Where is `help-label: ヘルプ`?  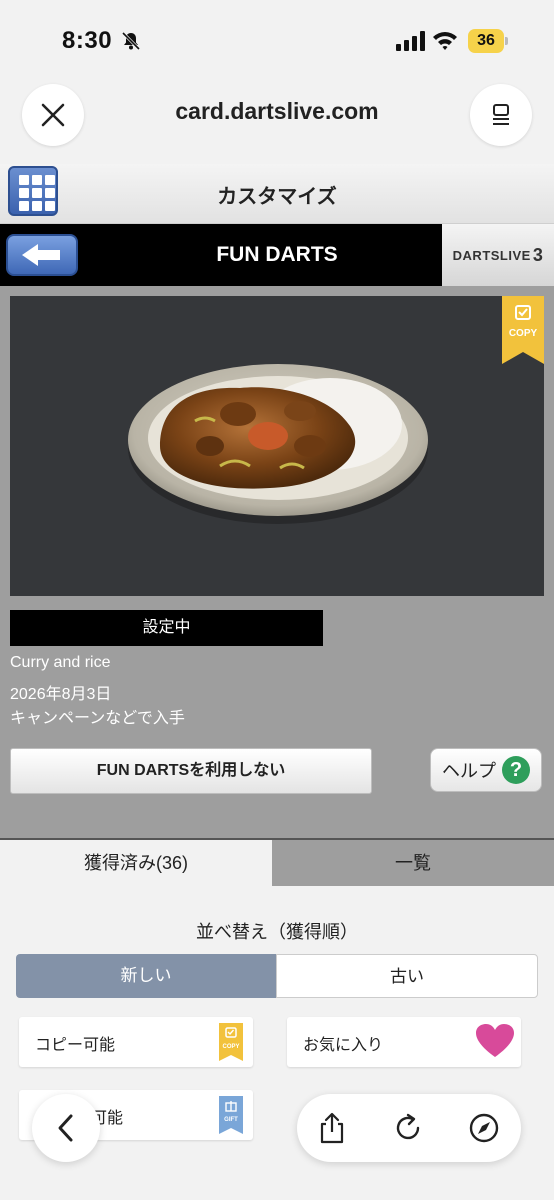 help-label: ヘルプ is located at coordinates (469, 771).